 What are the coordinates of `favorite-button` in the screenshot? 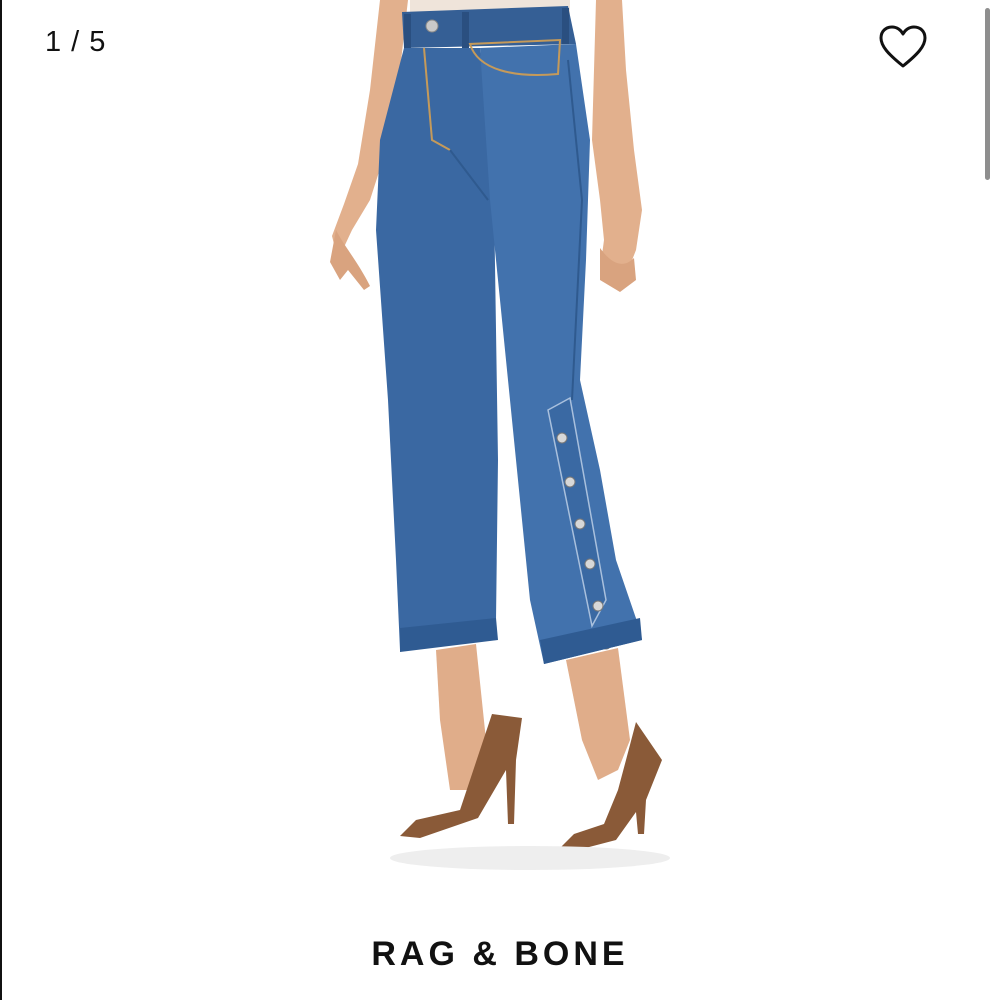 It's located at (903, 47).